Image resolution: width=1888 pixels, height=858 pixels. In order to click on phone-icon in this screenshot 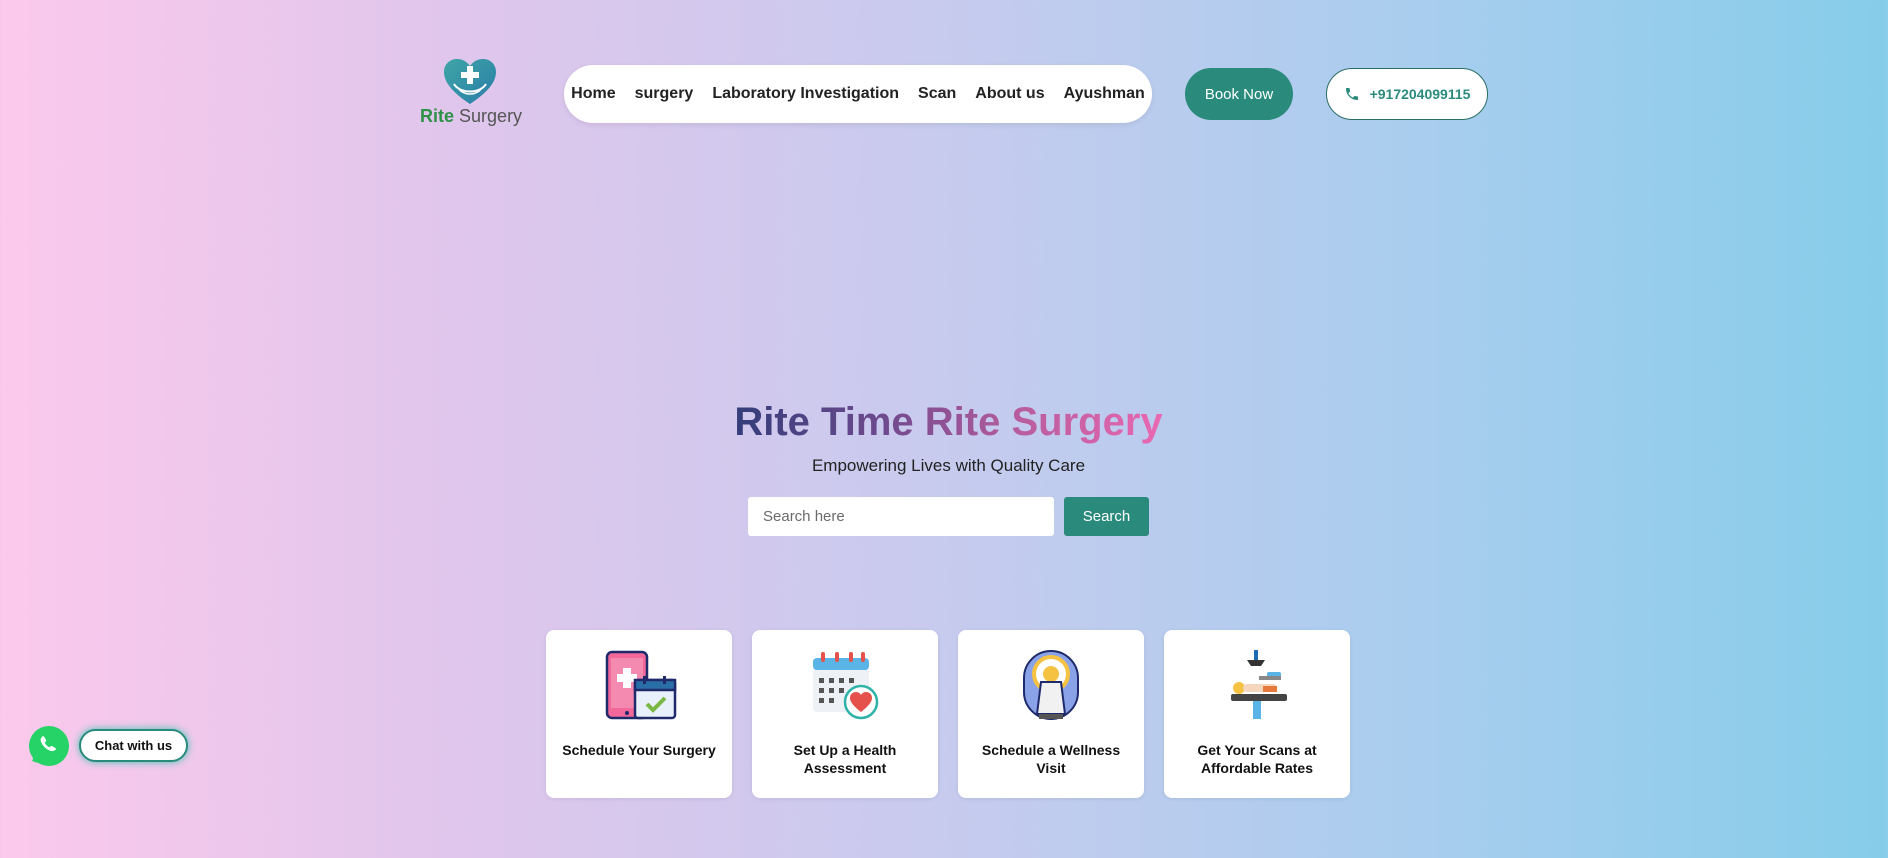, I will do `click(1351, 94)`.